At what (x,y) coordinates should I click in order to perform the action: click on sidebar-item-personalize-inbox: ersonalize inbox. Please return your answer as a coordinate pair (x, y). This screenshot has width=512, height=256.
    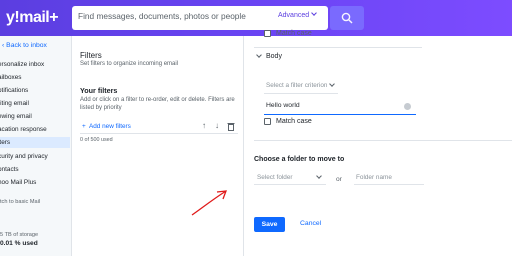
    Looking at the image, I should click on (35, 64).